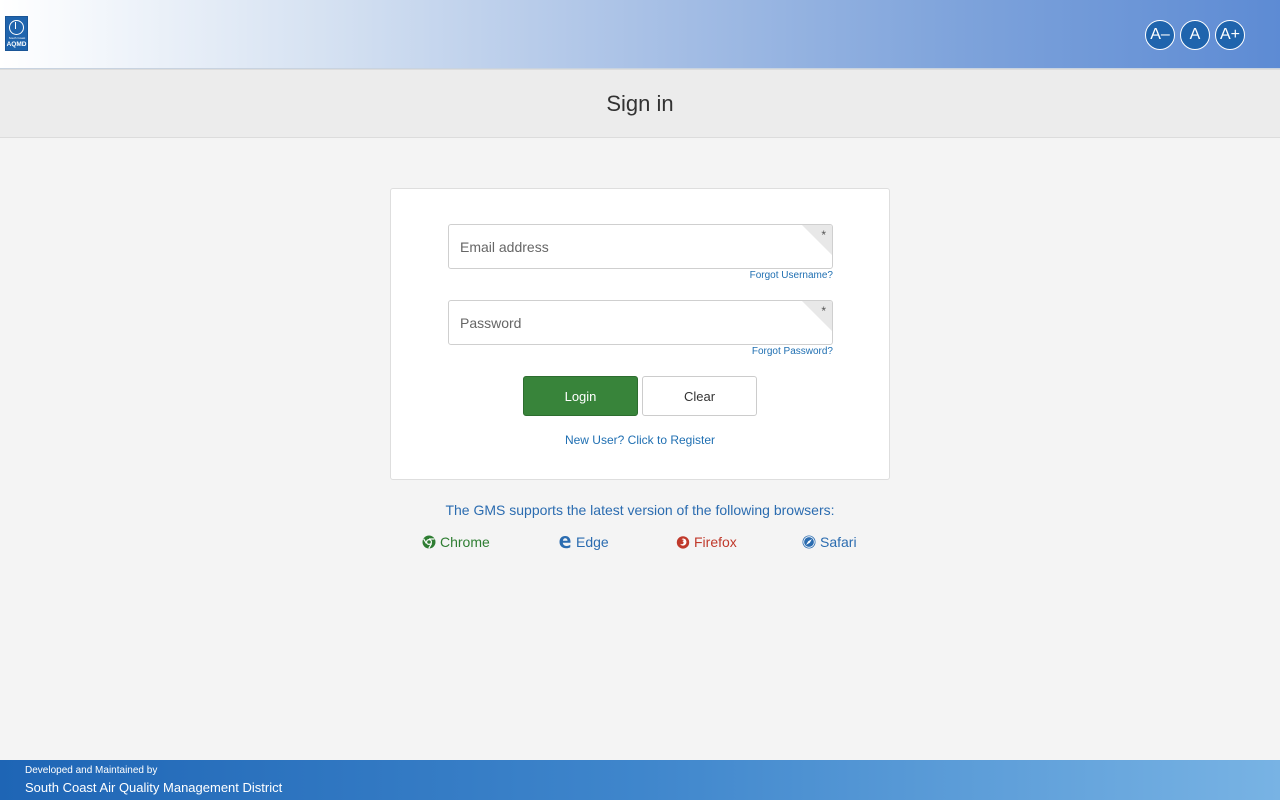 The image size is (1280, 800). What do you see at coordinates (715, 542) in the screenshot?
I see `browser-label: Firefox` at bounding box center [715, 542].